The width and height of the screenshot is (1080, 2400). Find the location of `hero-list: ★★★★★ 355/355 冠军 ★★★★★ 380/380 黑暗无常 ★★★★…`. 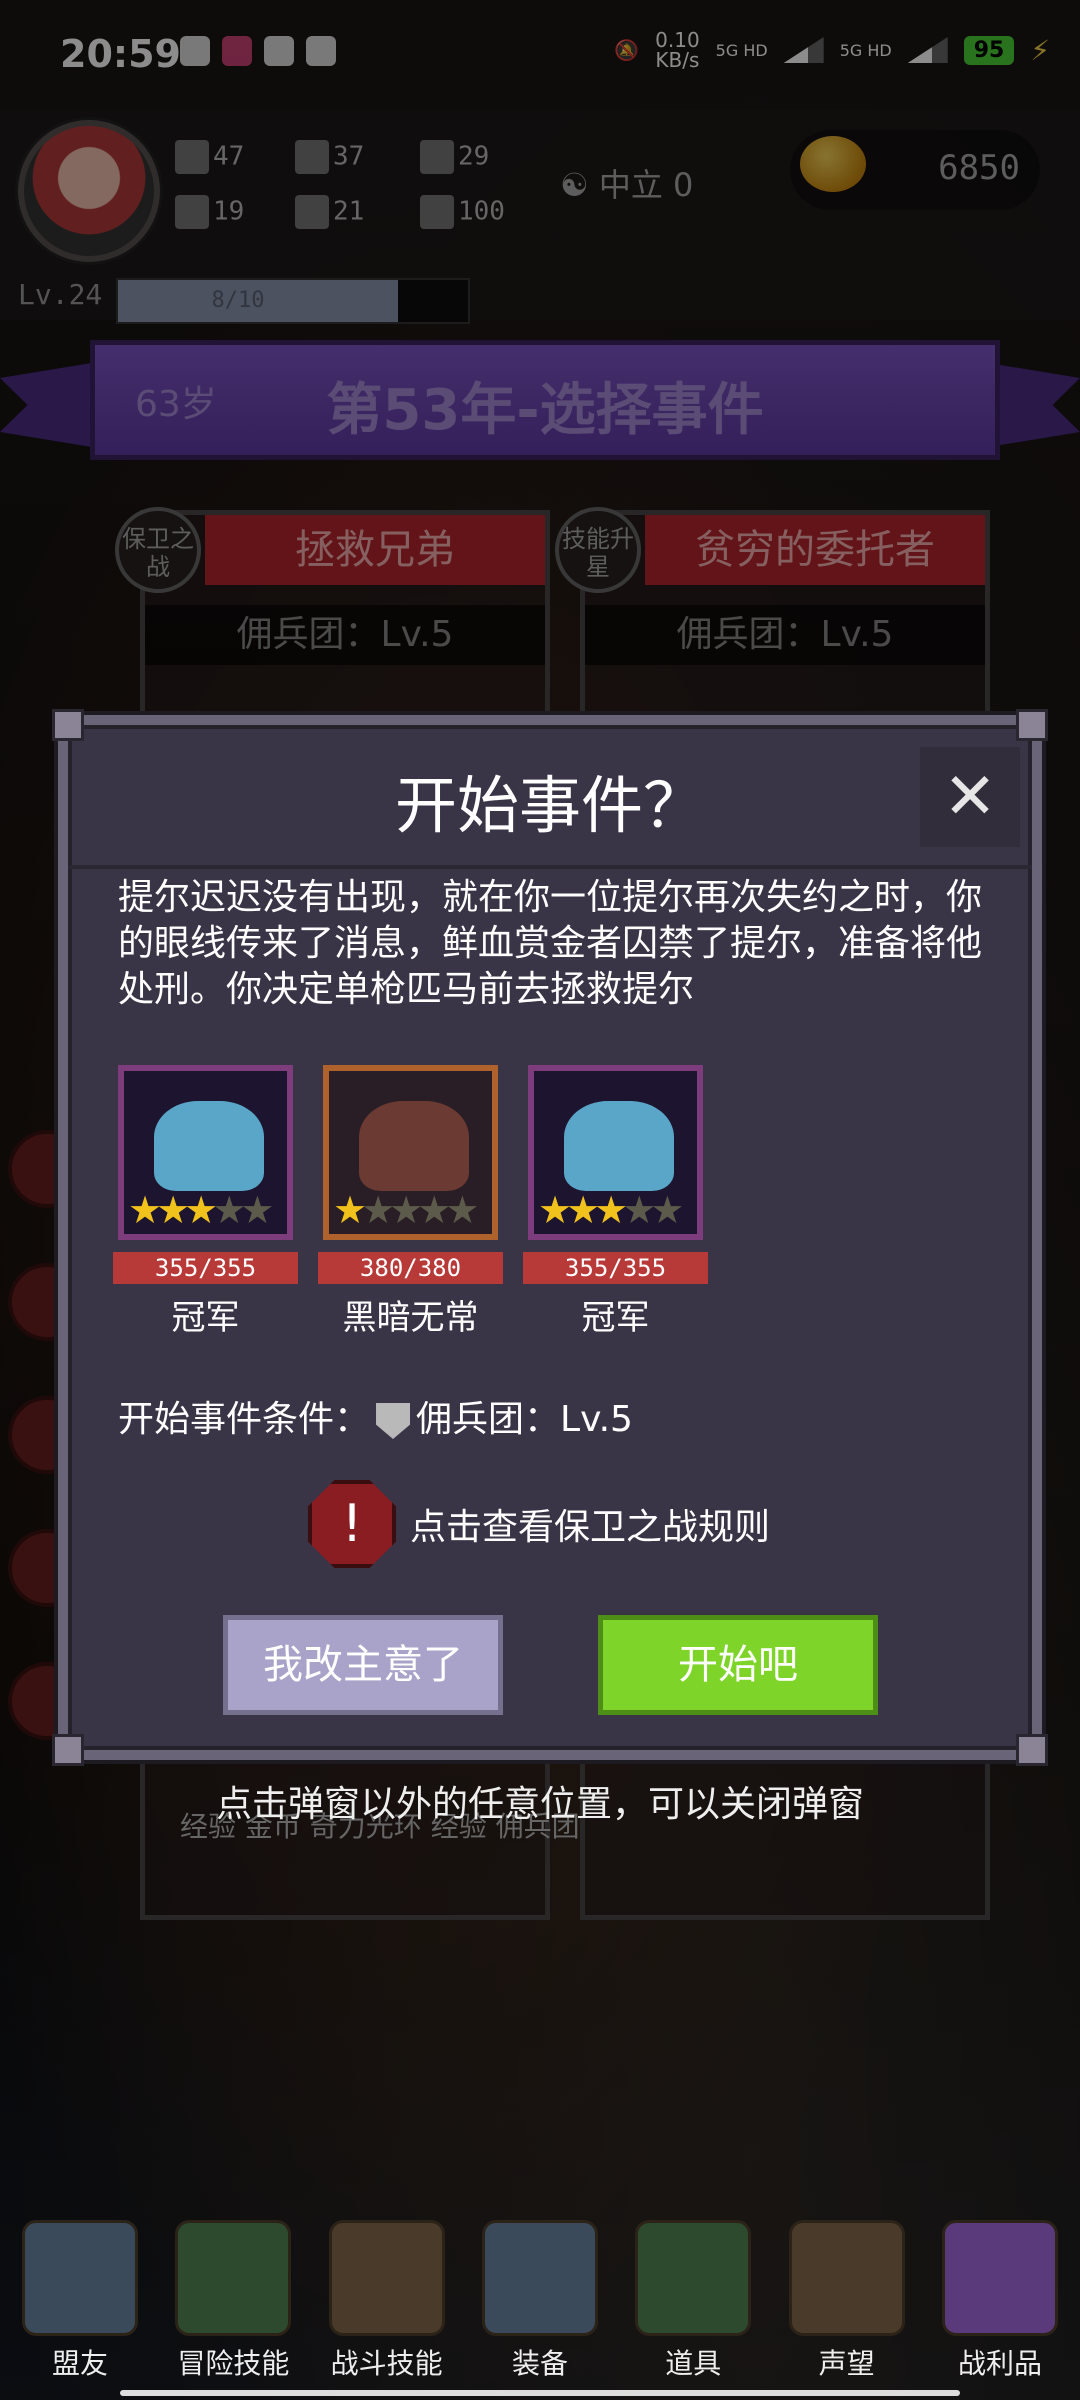

hero-list: ★★★★★ 355/355 冠军 ★★★★★ 380/380 黑暗无常 ★★★★… is located at coordinates (410, 1202).